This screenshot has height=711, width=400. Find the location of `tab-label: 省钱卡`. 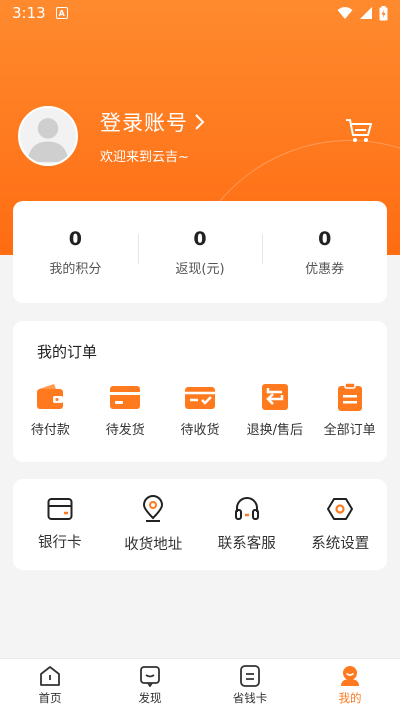

tab-label: 省钱卡 is located at coordinates (250, 698).